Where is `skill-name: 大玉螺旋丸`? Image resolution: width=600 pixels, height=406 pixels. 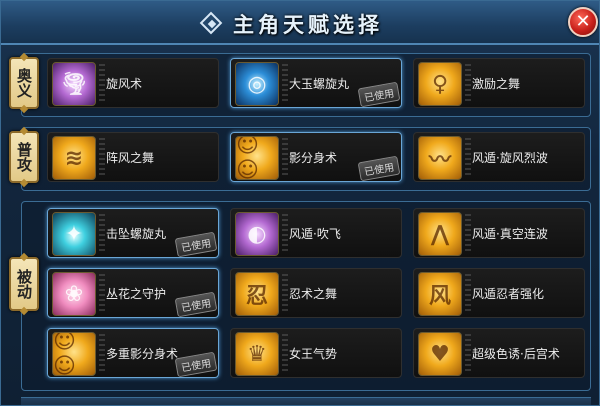
skill-name: 大玉螺旋丸 is located at coordinates (319, 84).